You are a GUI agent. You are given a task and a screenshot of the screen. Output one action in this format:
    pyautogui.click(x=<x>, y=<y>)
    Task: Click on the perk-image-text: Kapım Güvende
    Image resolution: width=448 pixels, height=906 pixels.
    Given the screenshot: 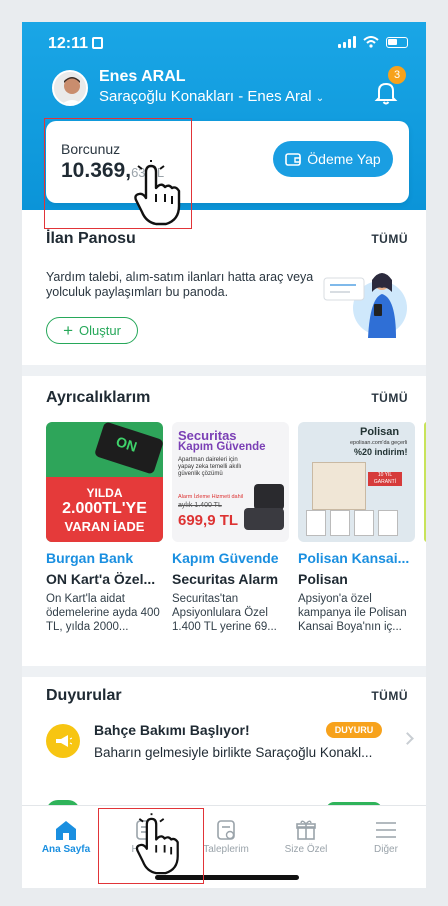 What is the action you would take?
    pyautogui.click(x=222, y=447)
    